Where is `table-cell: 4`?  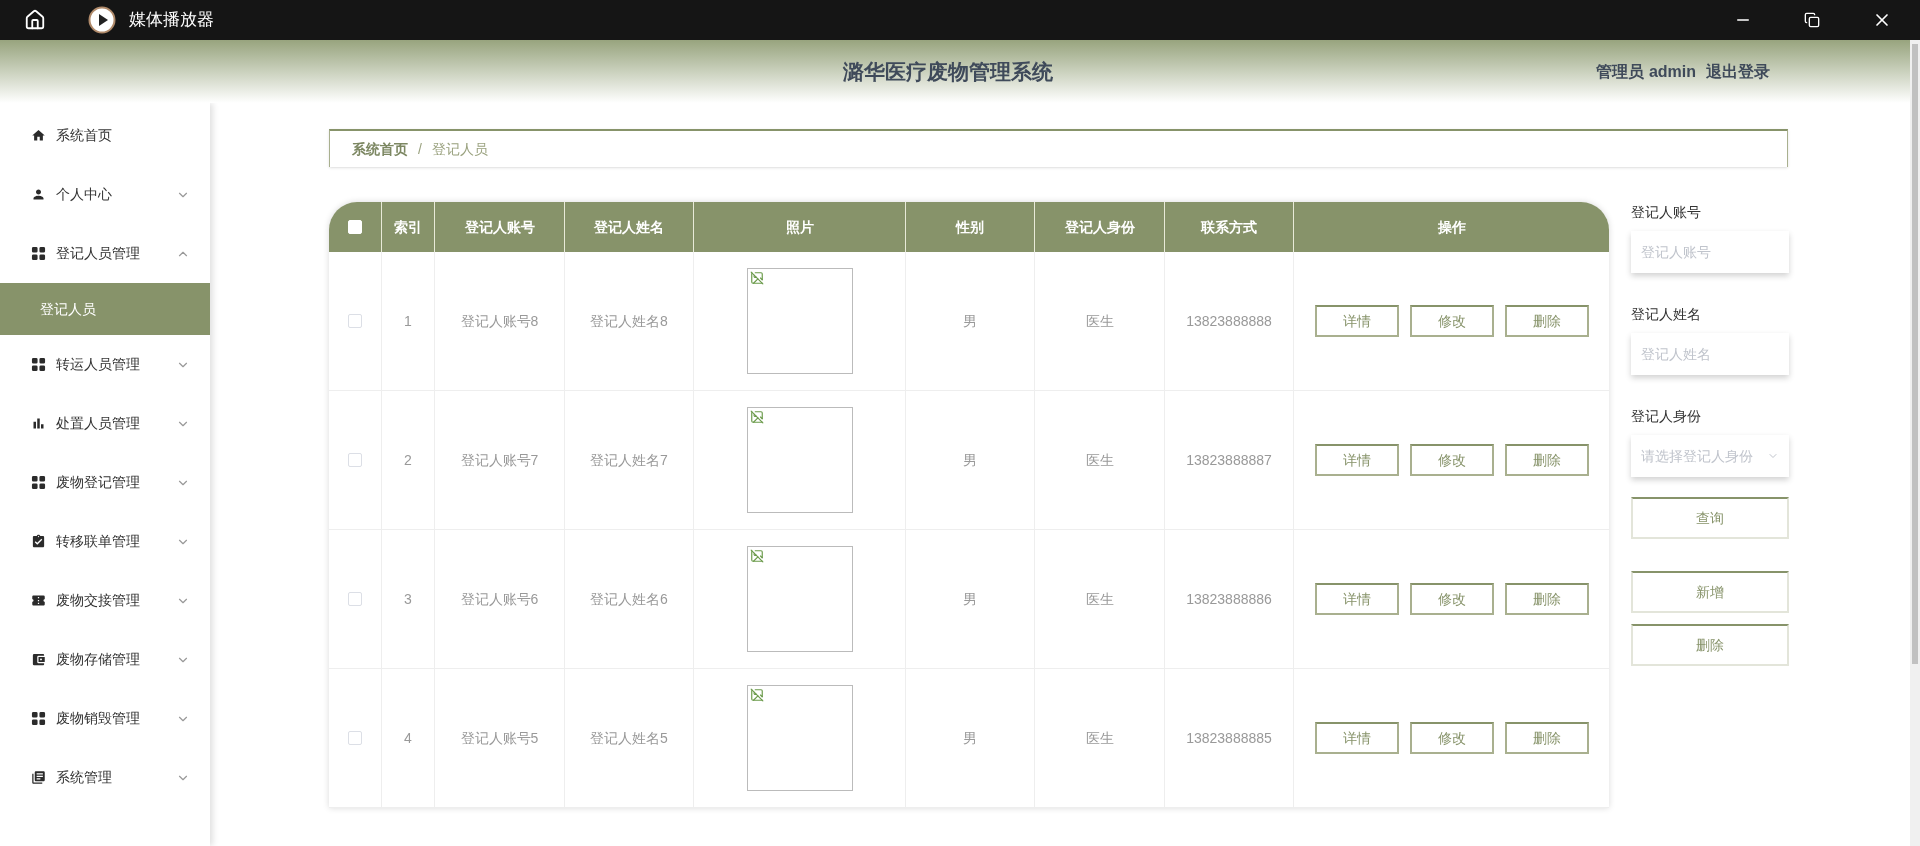 table-cell: 4 is located at coordinates (408, 738).